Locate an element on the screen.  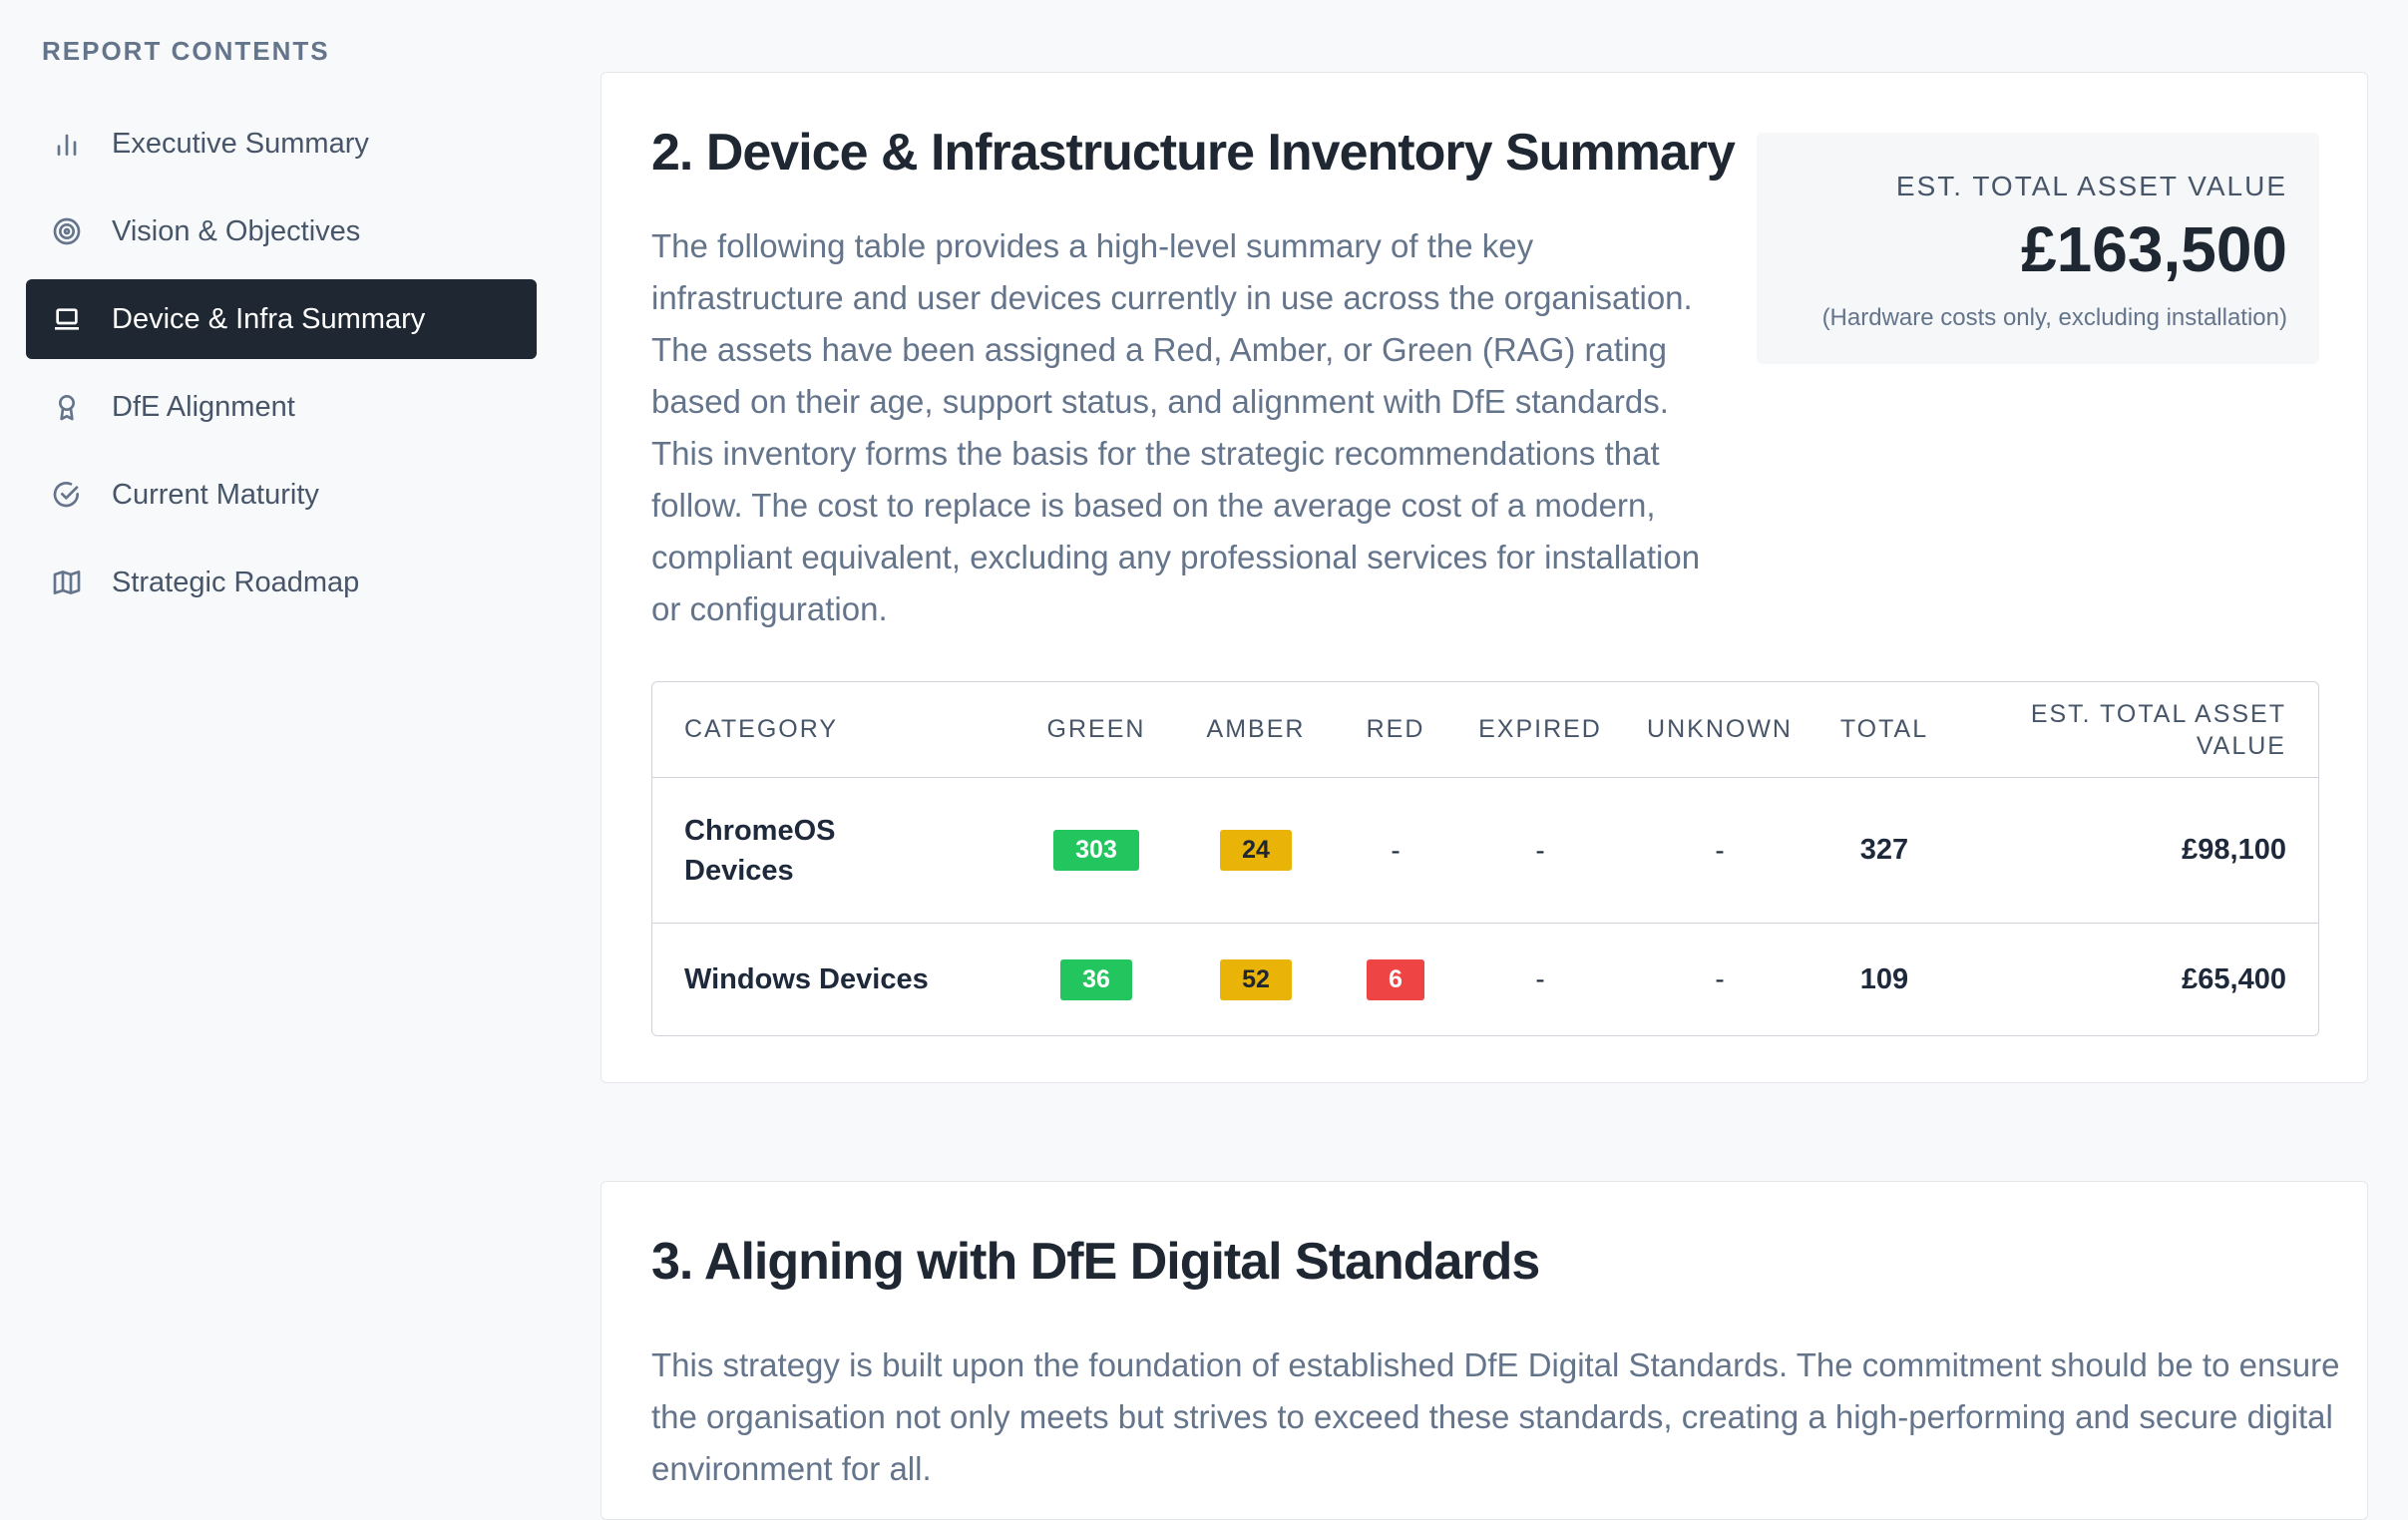
red-badge: 6 is located at coordinates (1396, 979).